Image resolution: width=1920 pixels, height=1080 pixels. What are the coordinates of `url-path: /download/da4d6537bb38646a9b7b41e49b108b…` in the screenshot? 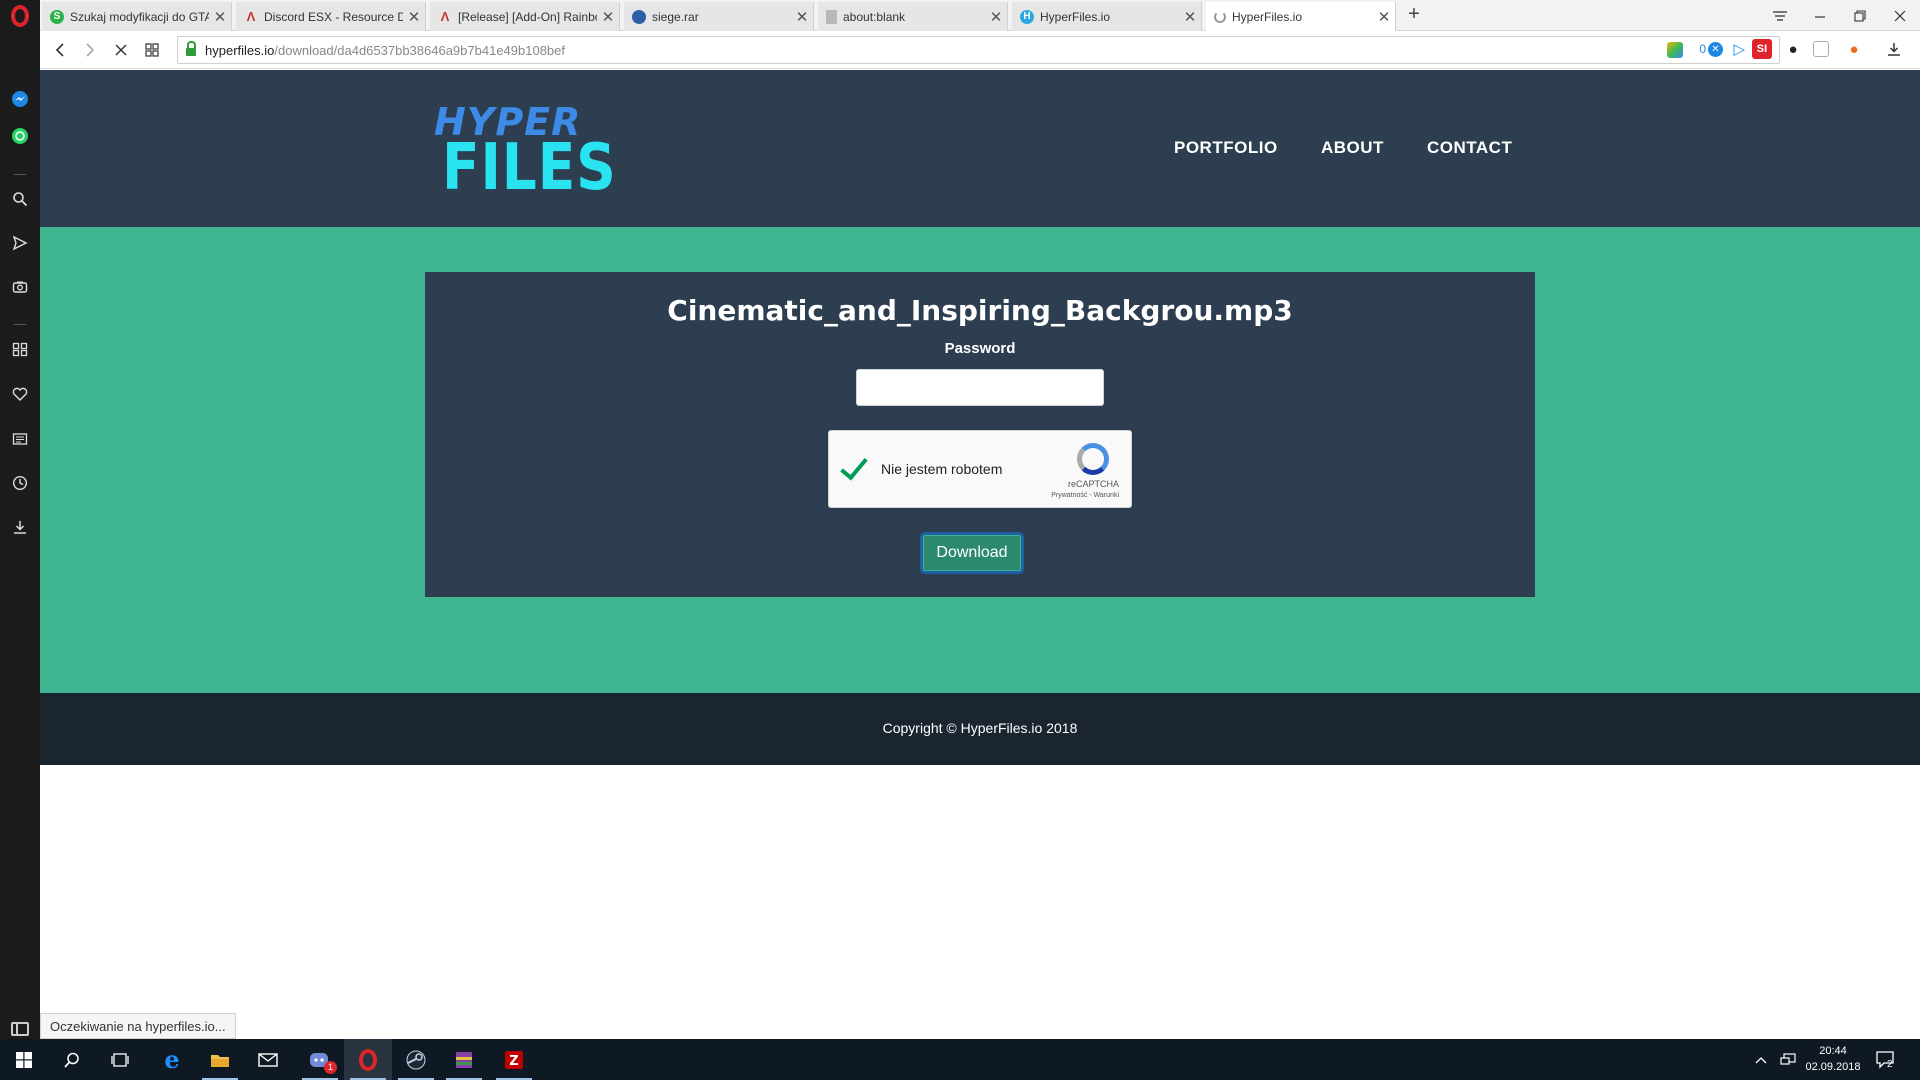 It's located at (419, 50).